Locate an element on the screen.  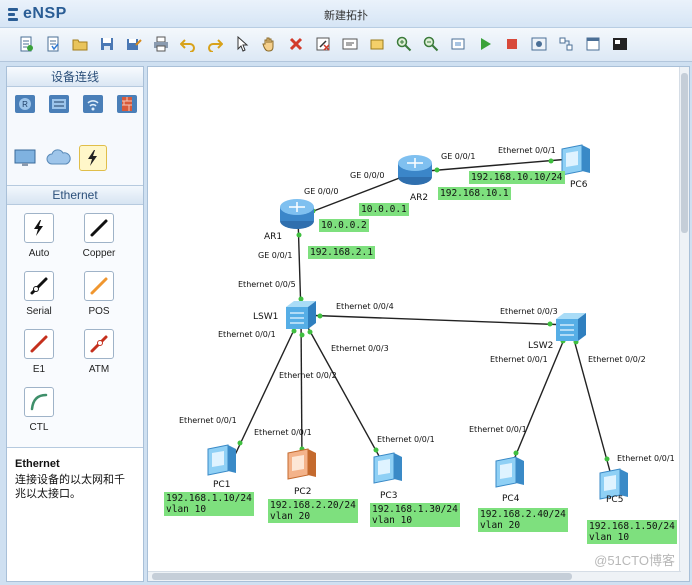
save-as-button is located at coordinates (134, 44).